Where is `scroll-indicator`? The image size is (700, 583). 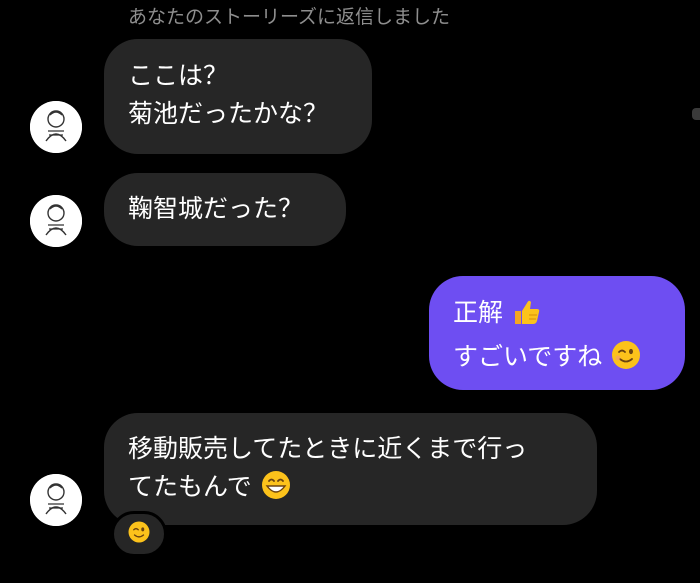
scroll-indicator is located at coordinates (696, 114).